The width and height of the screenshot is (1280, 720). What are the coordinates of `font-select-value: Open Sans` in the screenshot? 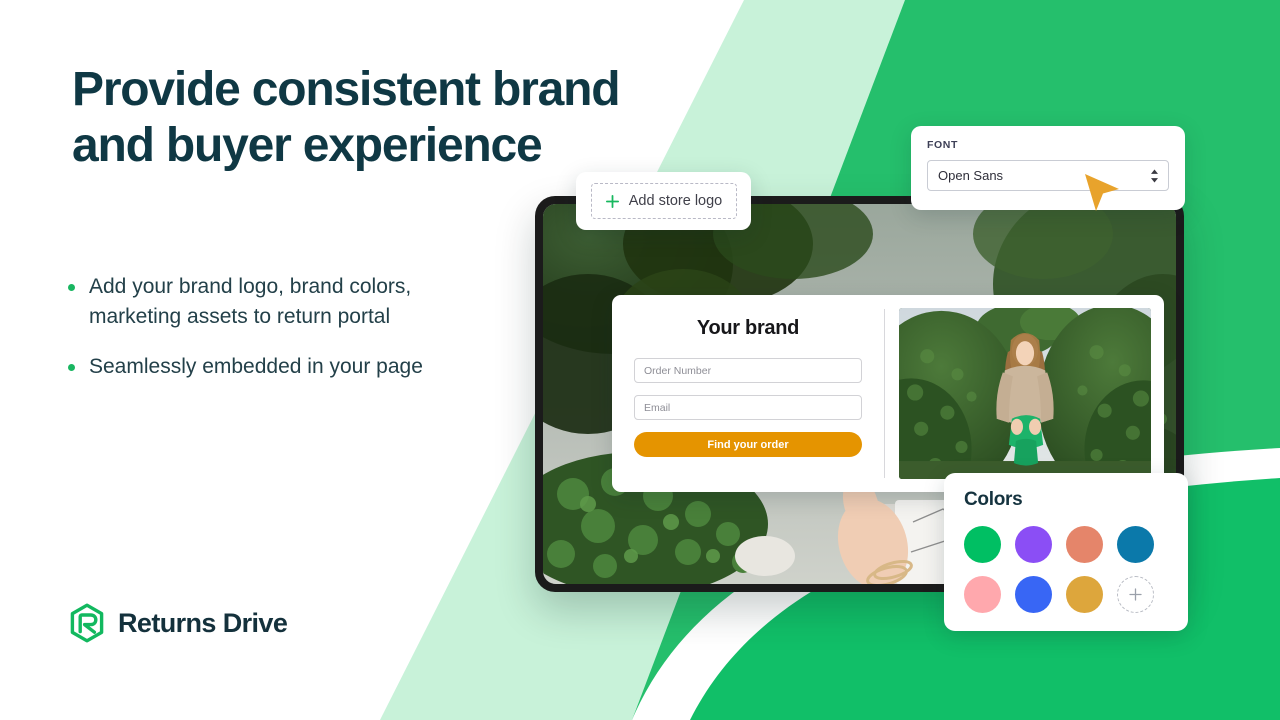 It's located at (971, 175).